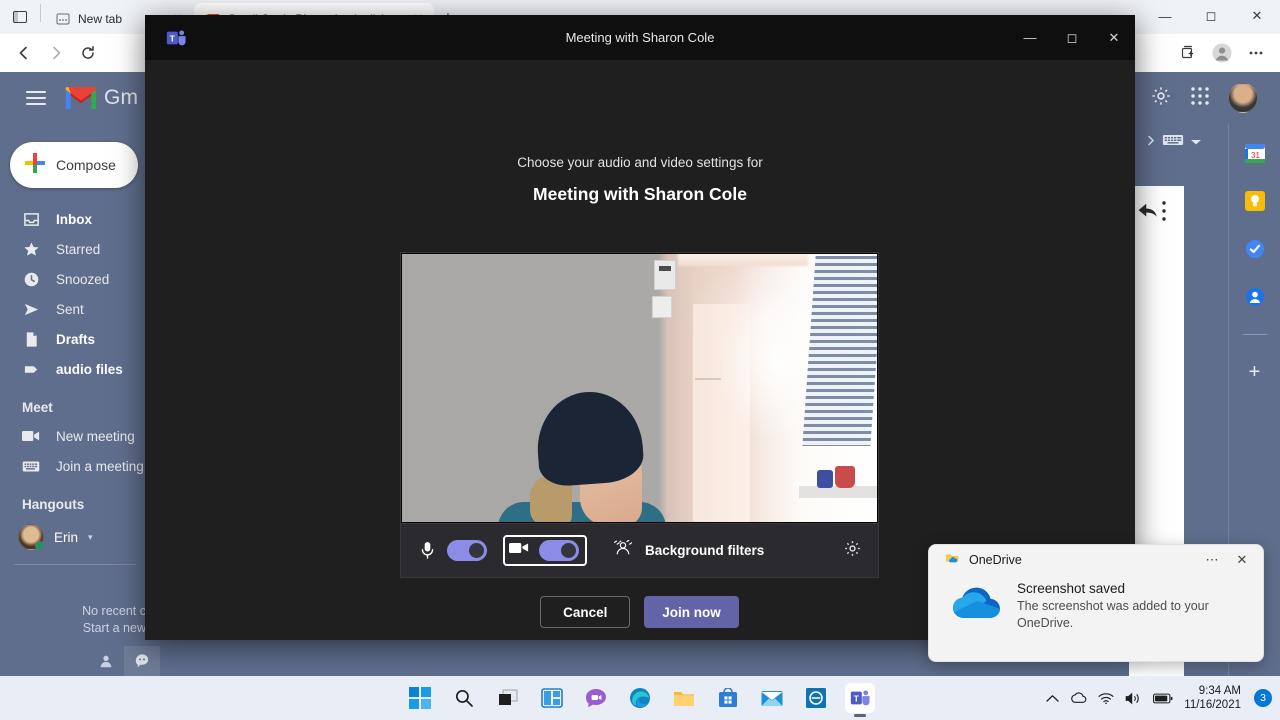 The image size is (1280, 720). What do you see at coordinates (1096, 560) in the screenshot?
I see `toast-header: OneDrive ⋯ ✕` at bounding box center [1096, 560].